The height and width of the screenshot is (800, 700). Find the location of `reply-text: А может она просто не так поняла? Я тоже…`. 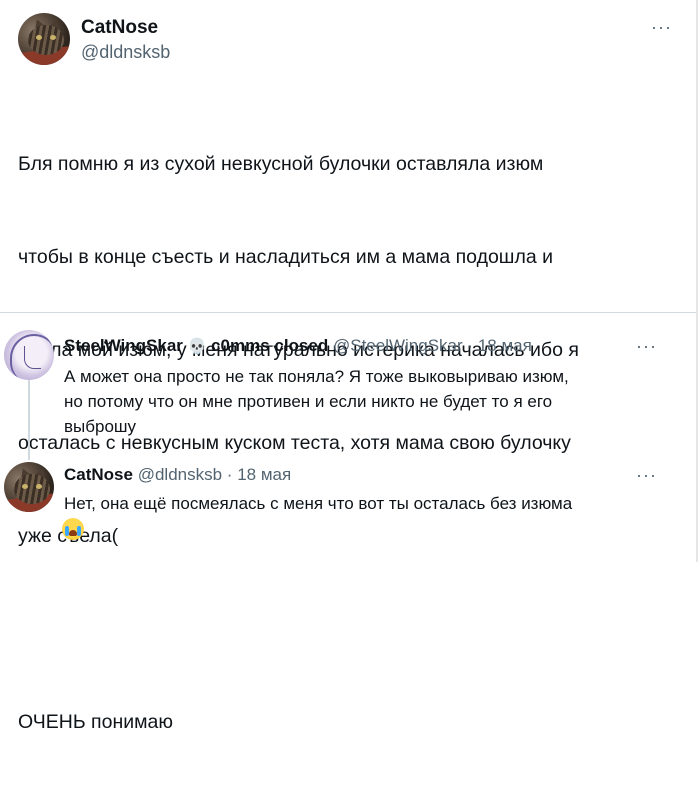

reply-text: А может она просто не так поняла? Я тоже… is located at coordinates (316, 401).